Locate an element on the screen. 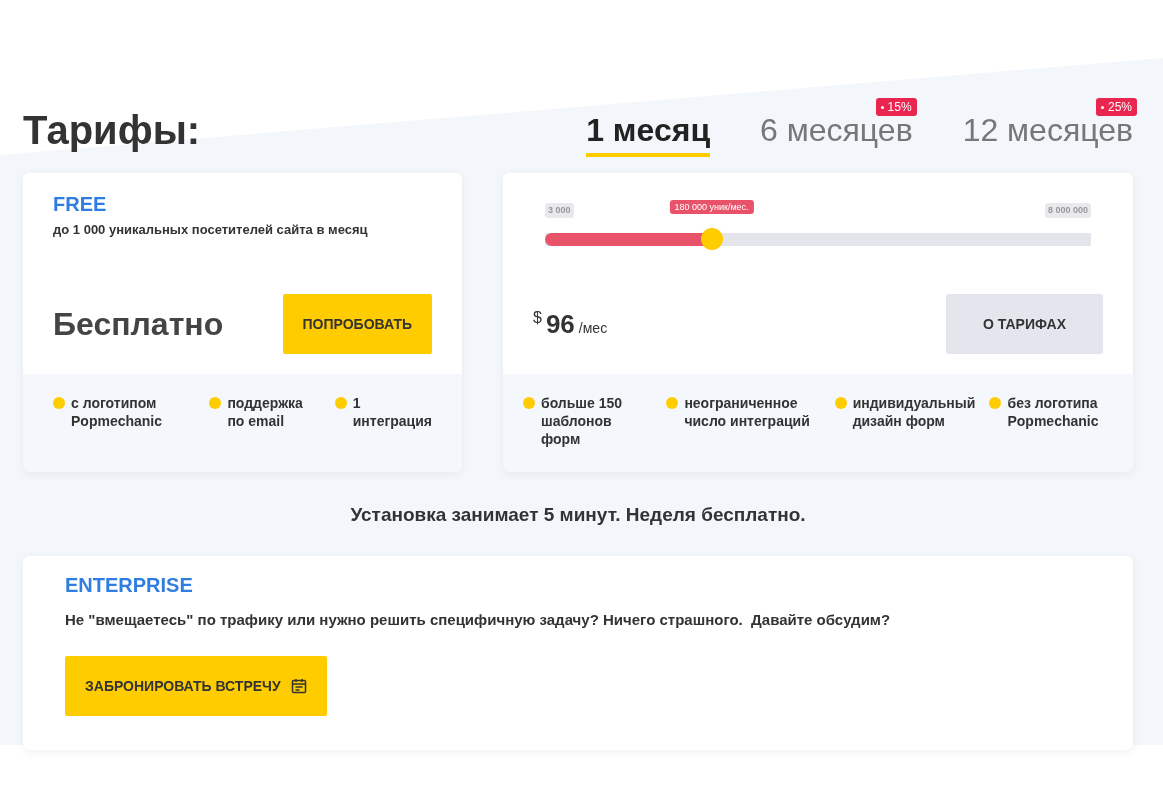 The width and height of the screenshot is (1163, 805). slider-thumb is located at coordinates (711, 239).